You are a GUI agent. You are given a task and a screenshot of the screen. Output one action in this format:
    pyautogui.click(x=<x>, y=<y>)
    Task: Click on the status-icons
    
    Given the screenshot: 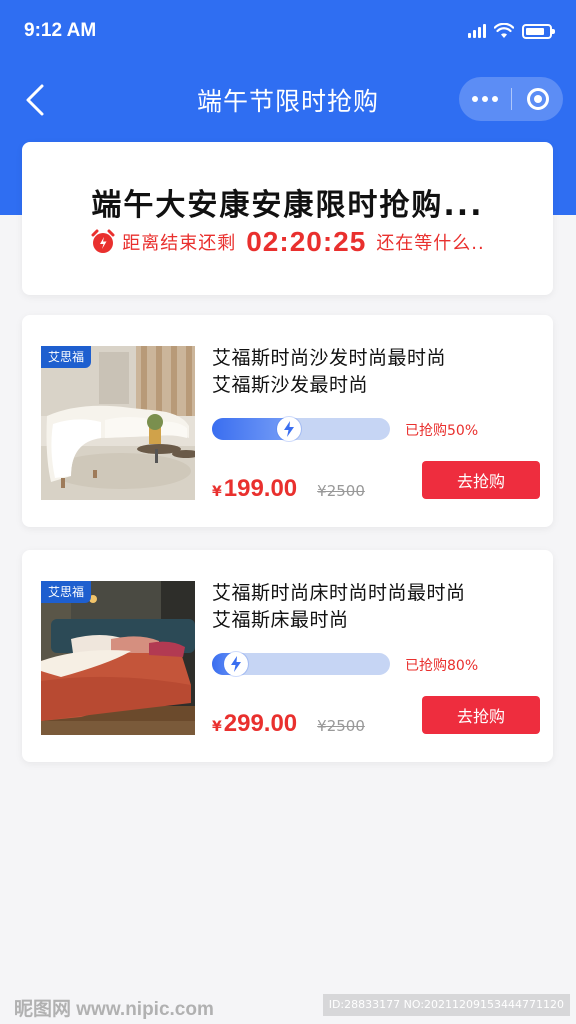 What is the action you would take?
    pyautogui.click(x=511, y=31)
    